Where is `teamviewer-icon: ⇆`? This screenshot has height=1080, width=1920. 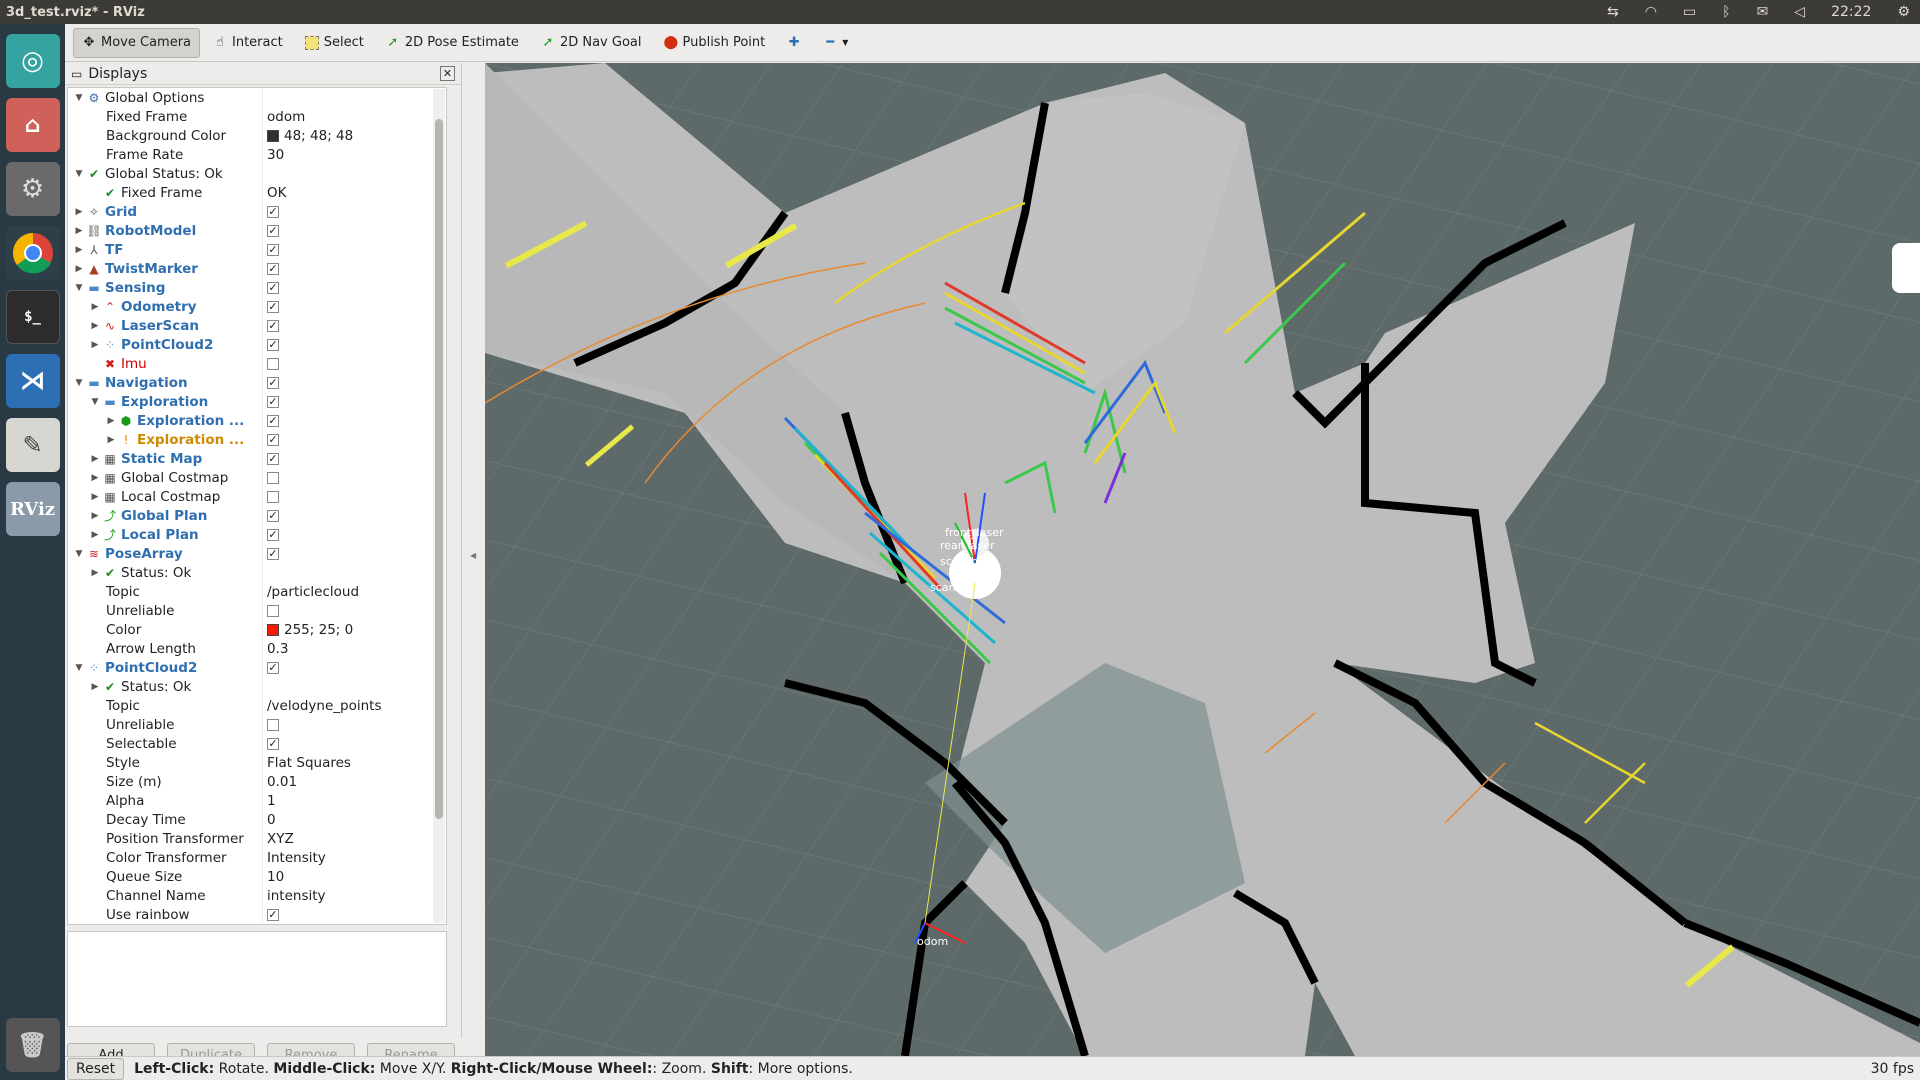
teamviewer-icon: ⇆ is located at coordinates (1613, 12).